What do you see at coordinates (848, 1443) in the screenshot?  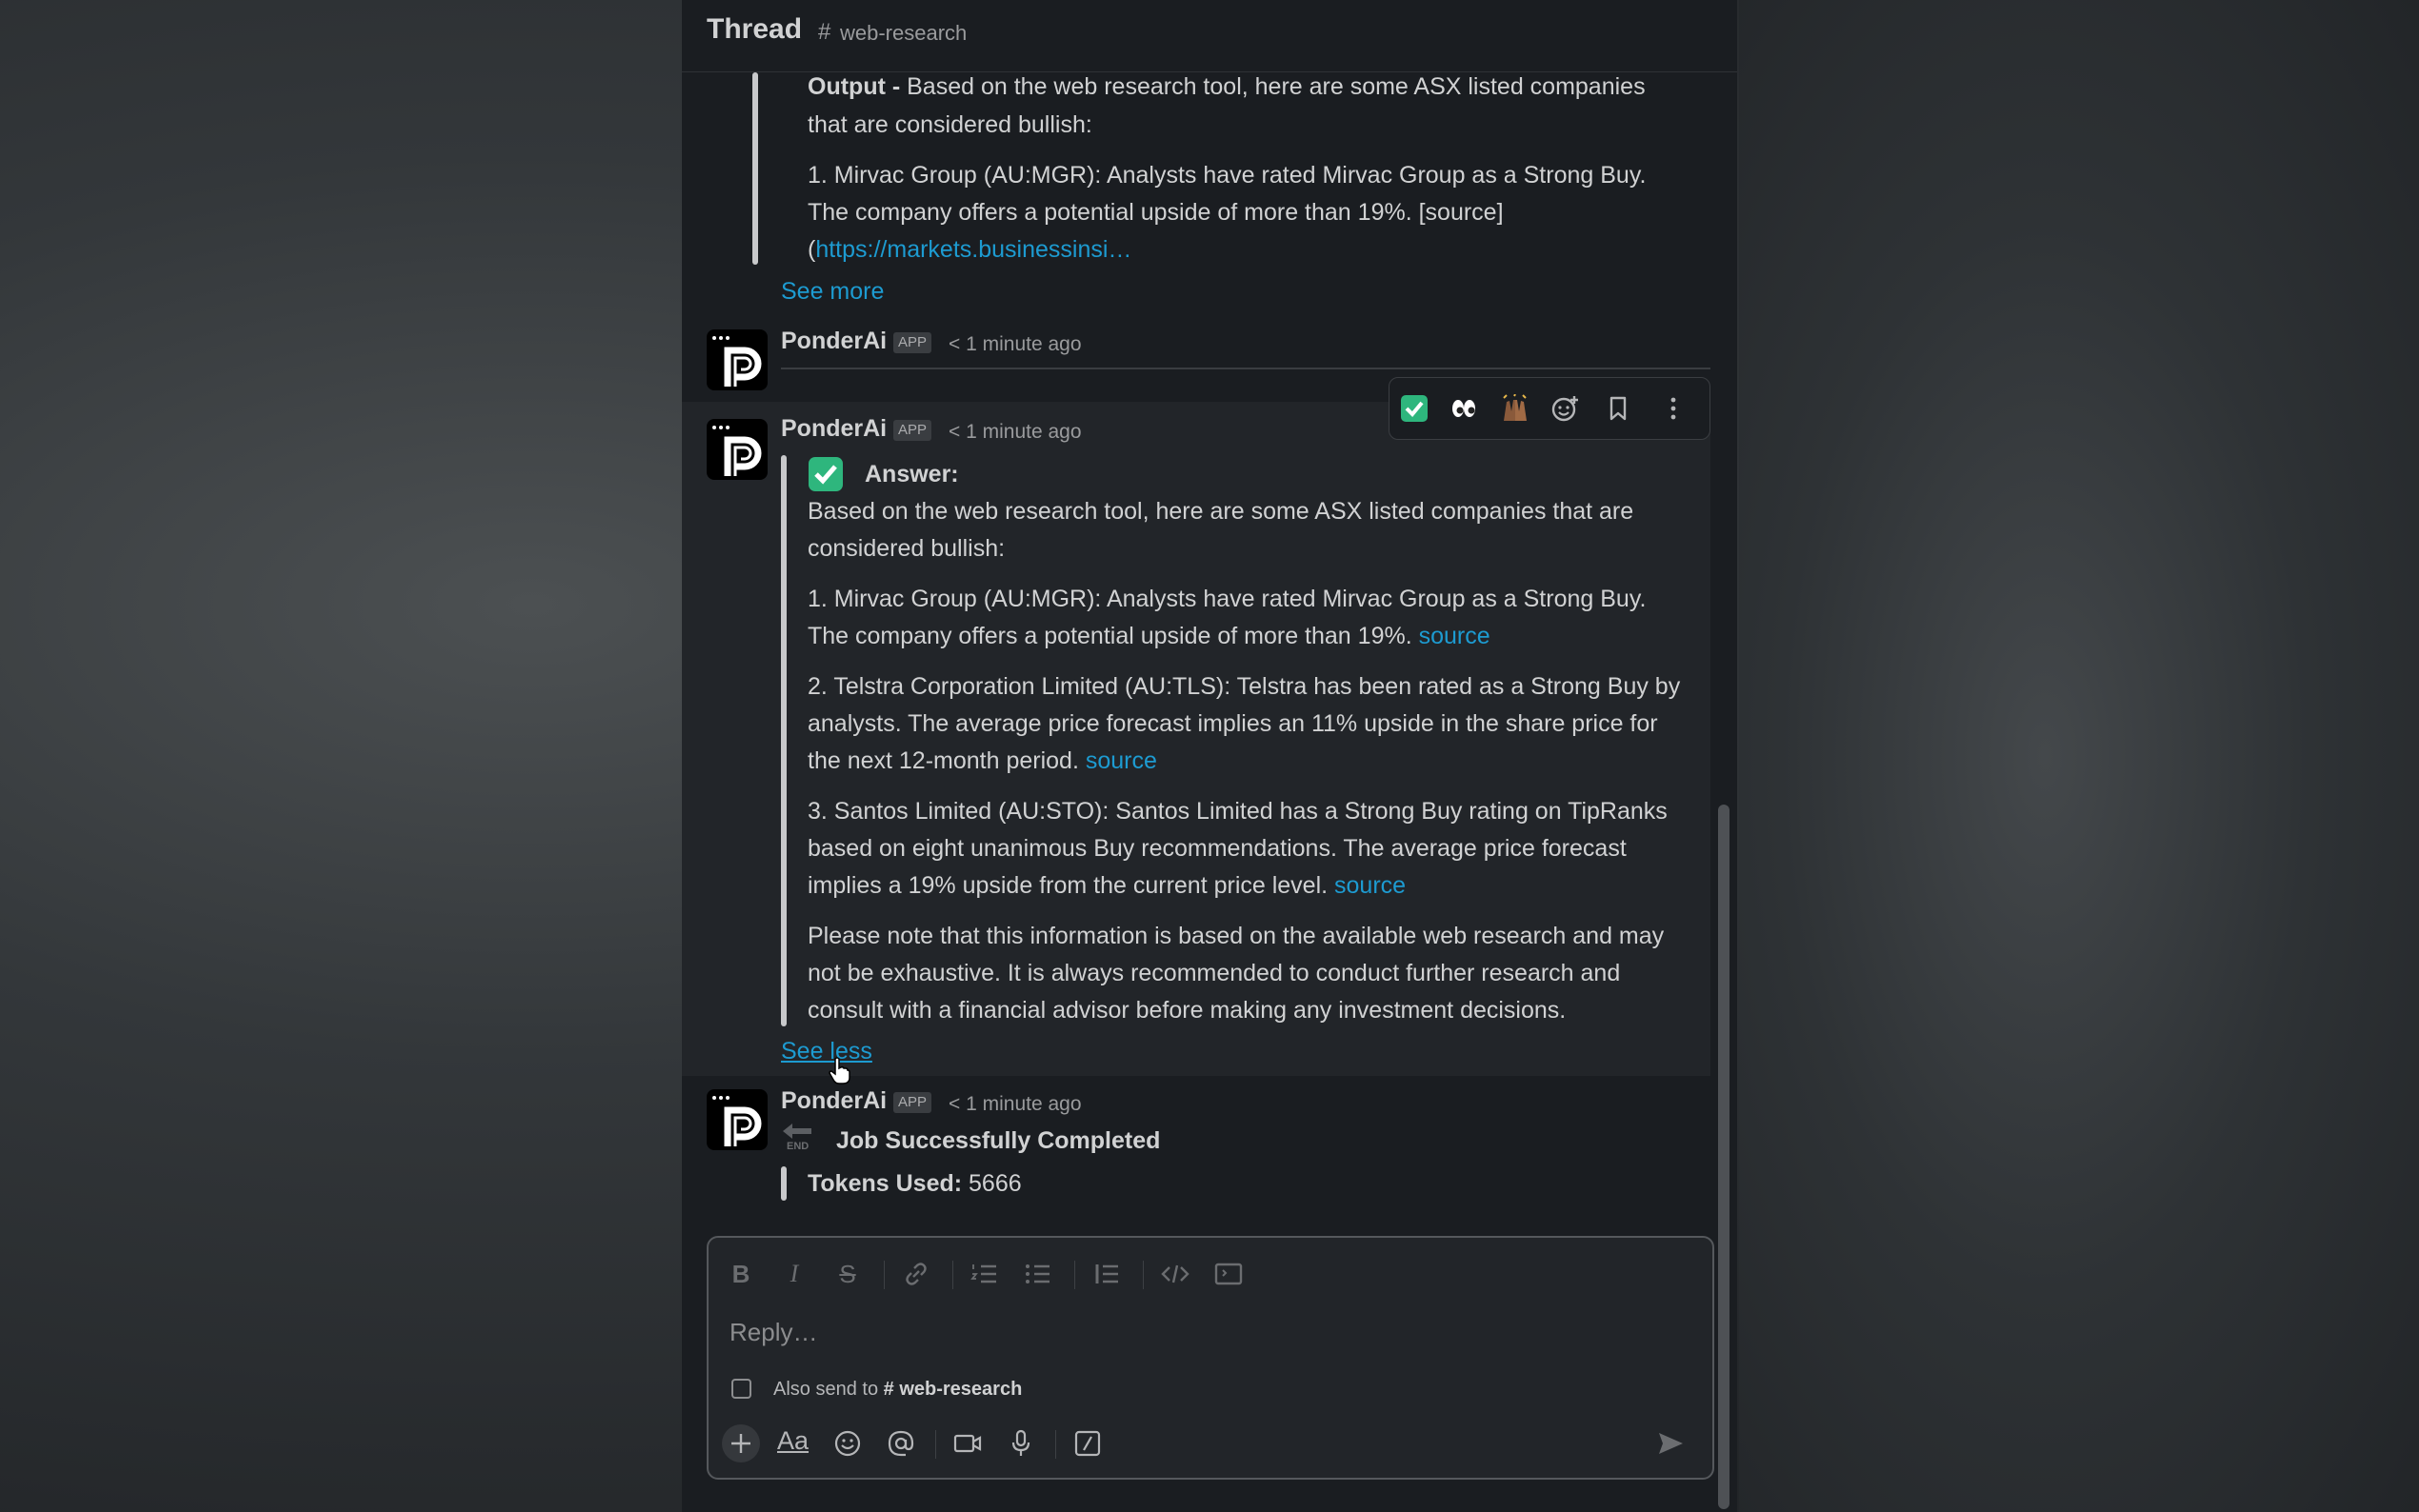 I see `emoji-icon` at bounding box center [848, 1443].